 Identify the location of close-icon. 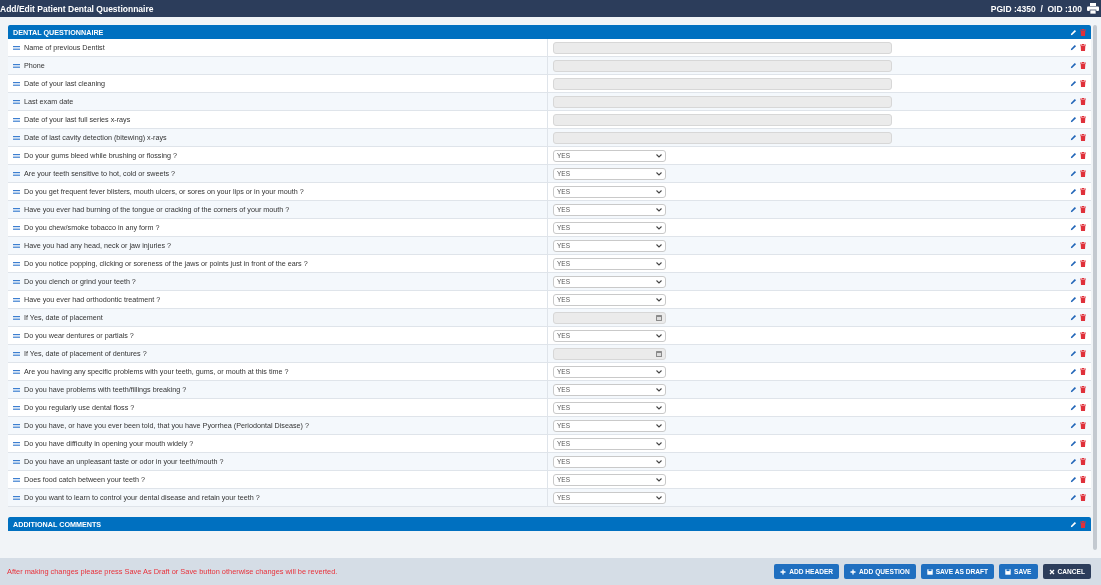
(1051, 571).